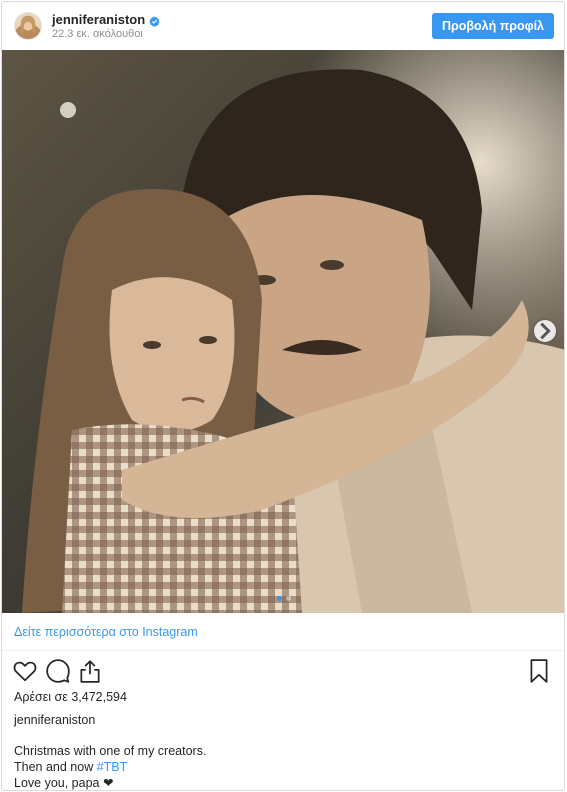 This screenshot has height=792, width=567. I want to click on username-row: jenniferaniston, so click(106, 19).